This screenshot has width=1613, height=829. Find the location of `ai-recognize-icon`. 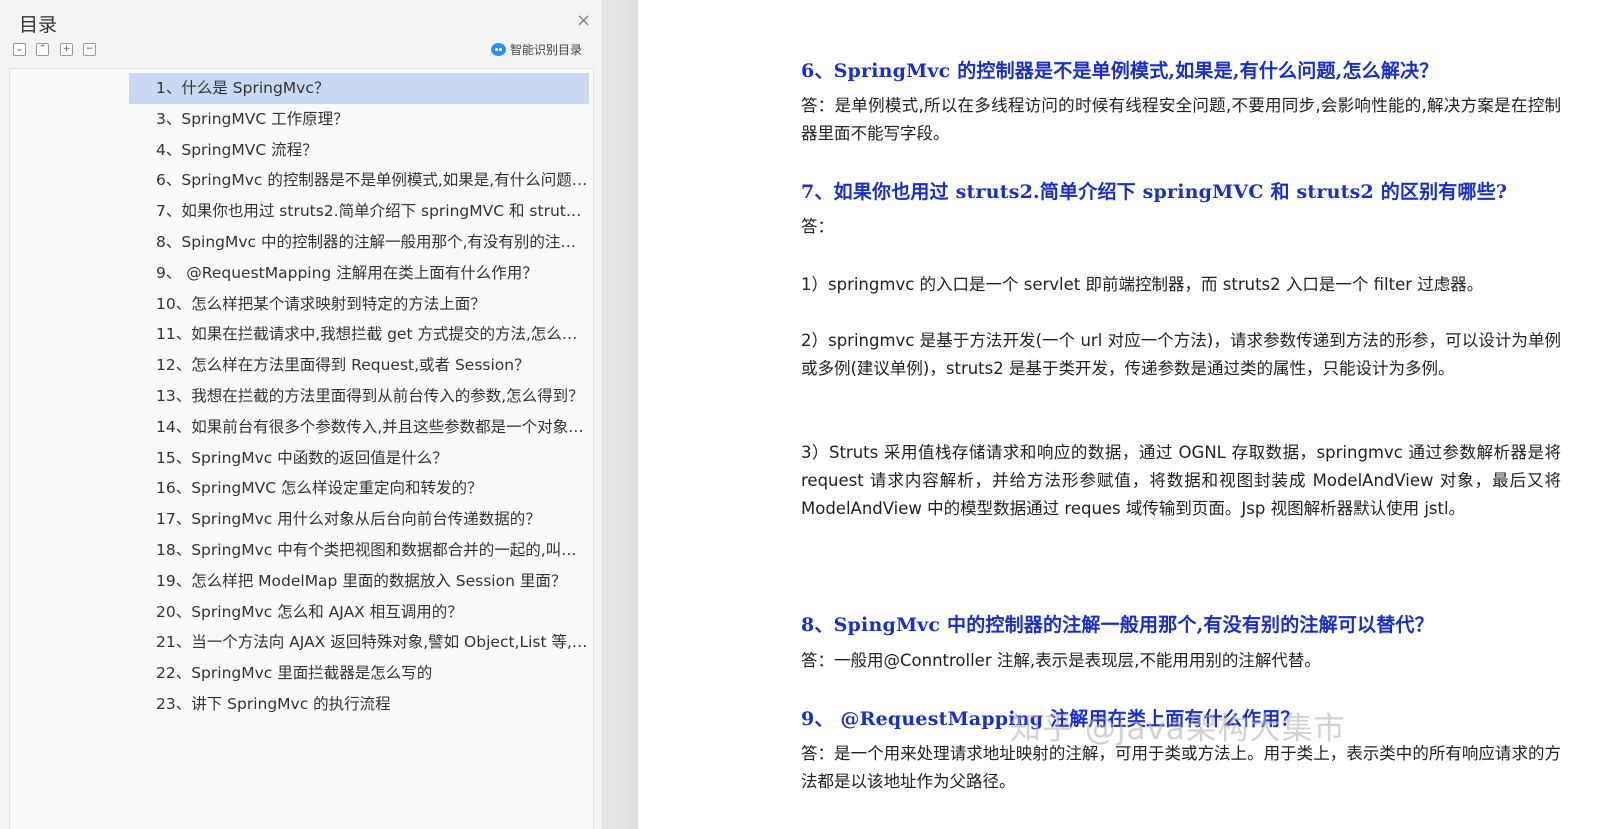

ai-recognize-icon is located at coordinates (498, 49).